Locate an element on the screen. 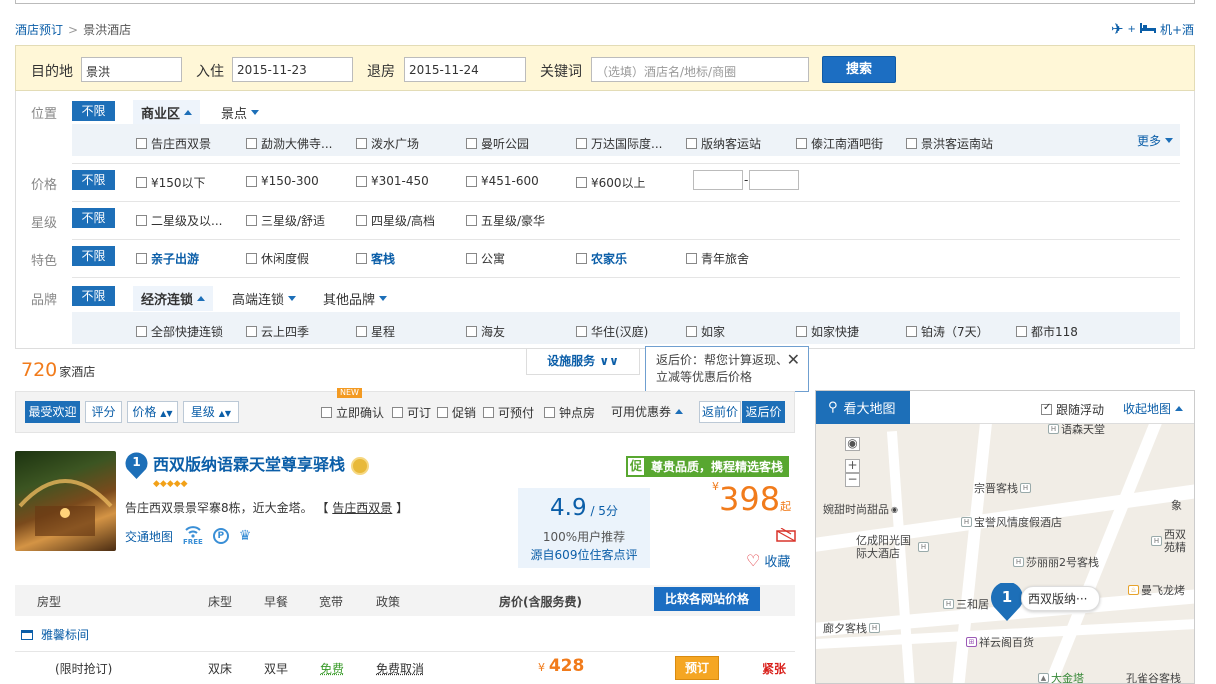 Image resolution: width=1216 pixels, height=684 pixels. top-border is located at coordinates (605, 2).